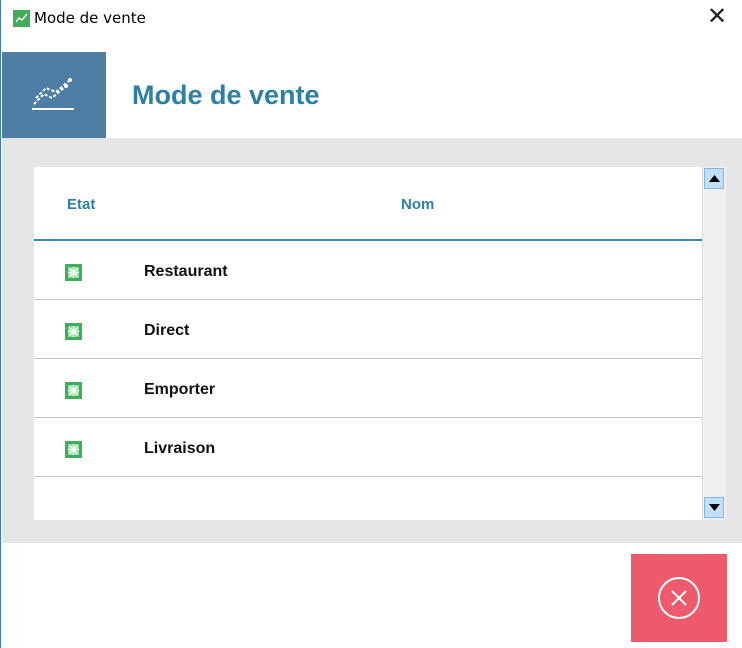 The height and width of the screenshot is (648, 742). Describe the element at coordinates (368, 270) in the screenshot. I see `table-row: Restaurant` at that location.